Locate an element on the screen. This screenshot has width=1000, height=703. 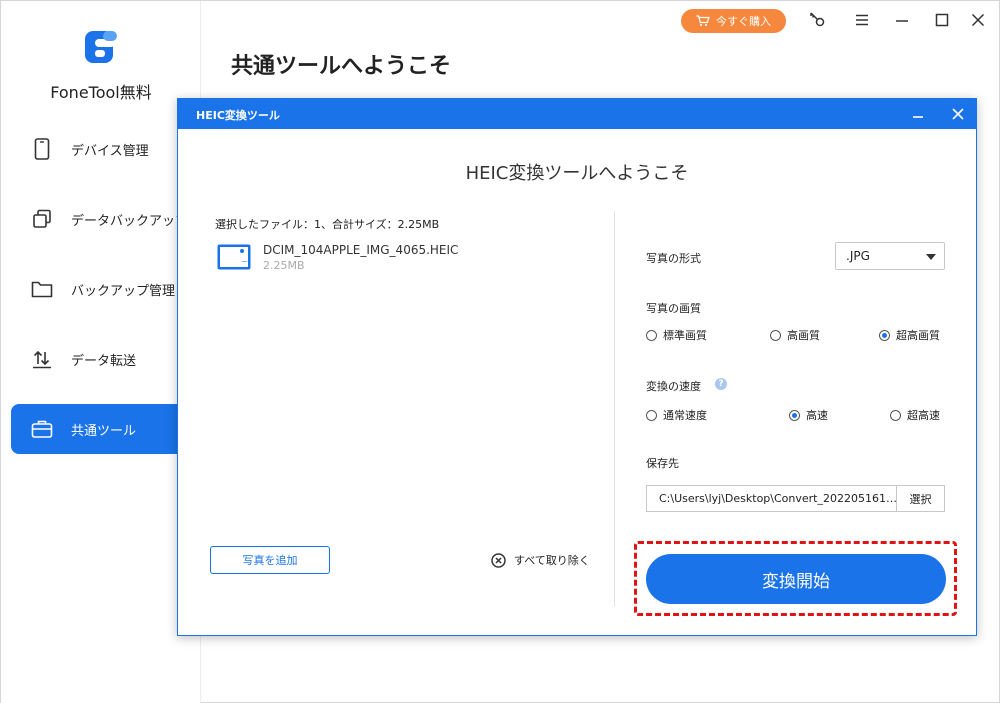
sidebar-item-label: データバックアップ is located at coordinates (130, 221).